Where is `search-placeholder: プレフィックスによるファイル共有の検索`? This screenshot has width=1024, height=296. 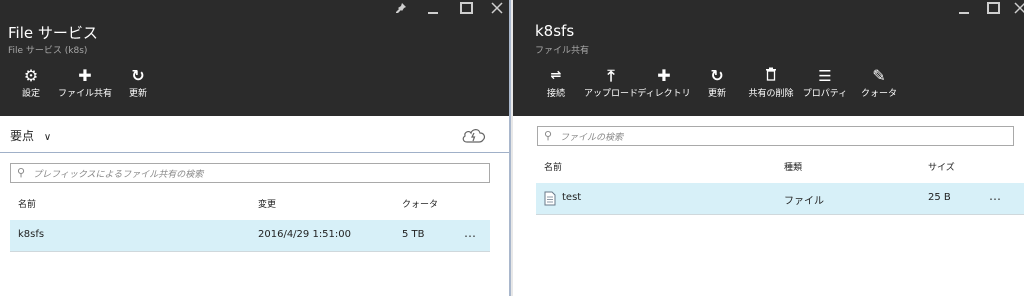 search-placeholder: プレフィックスによるファイル共有の検索 is located at coordinates (118, 175).